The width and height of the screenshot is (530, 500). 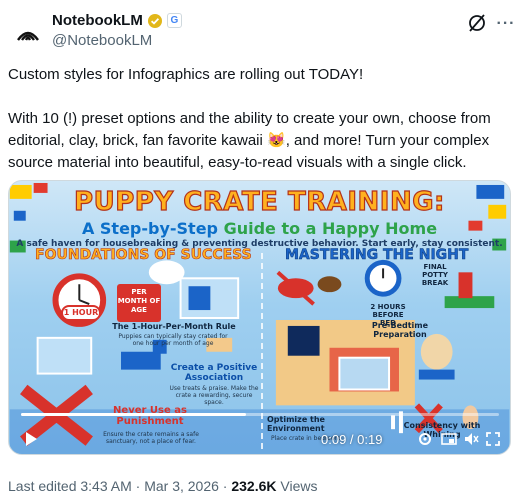 What do you see at coordinates (330, 228) in the screenshot?
I see `subtitle-part-b: Guide to a Happy Home` at bounding box center [330, 228].